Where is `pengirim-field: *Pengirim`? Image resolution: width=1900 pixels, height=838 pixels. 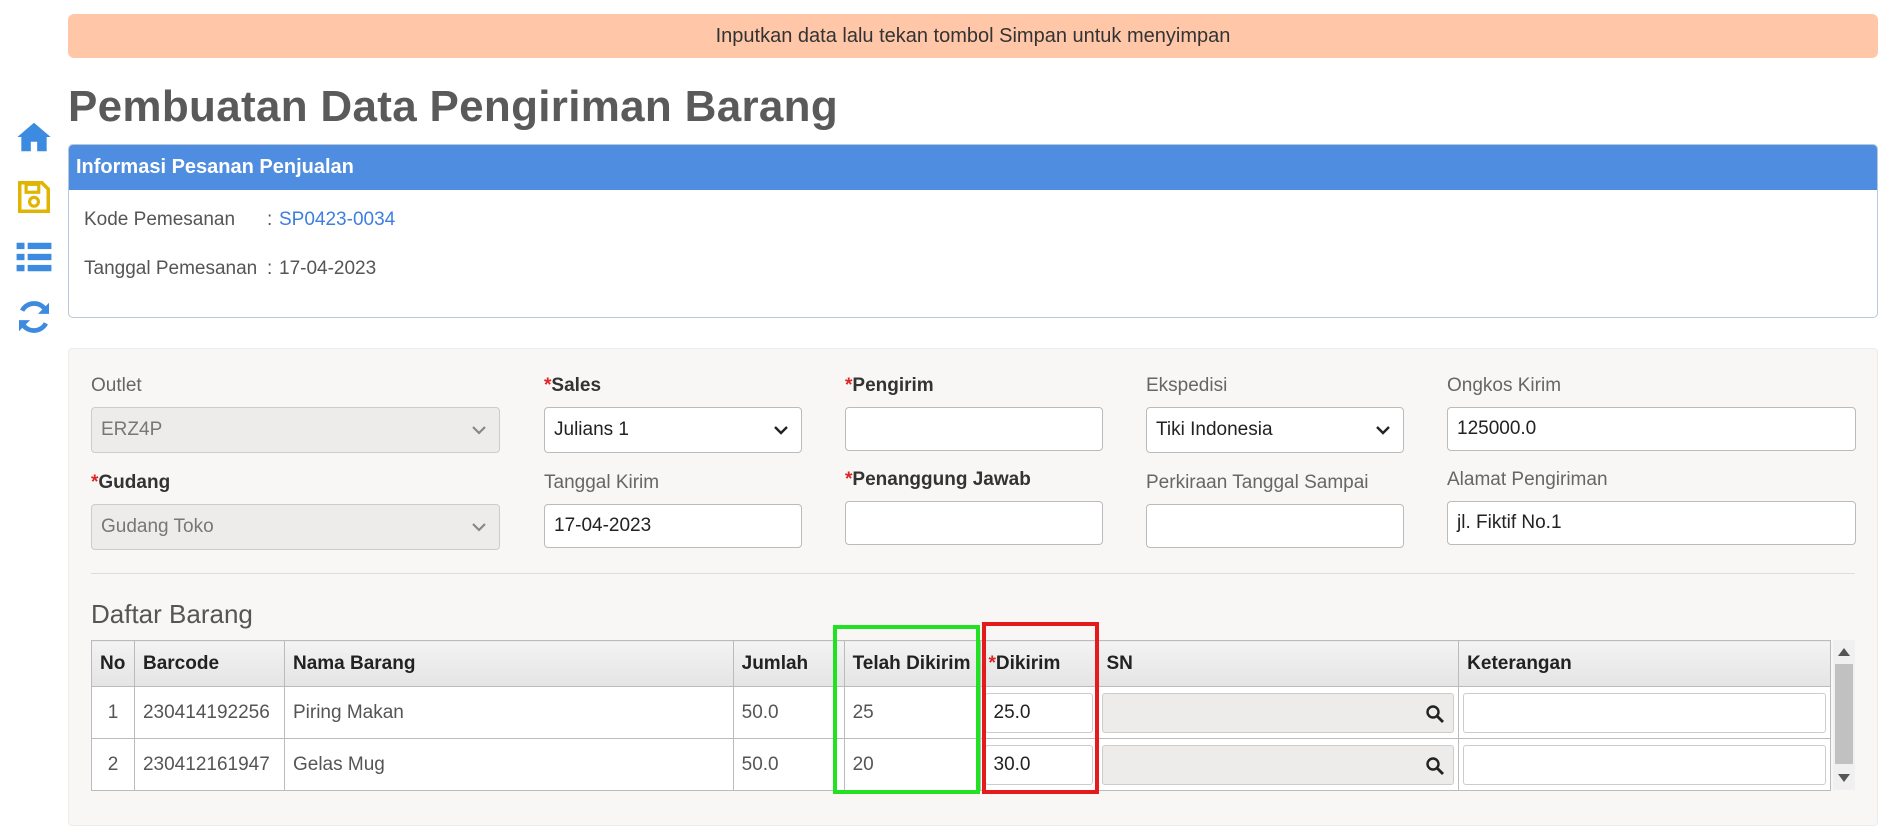
pengirim-field: *Pengirim is located at coordinates (974, 413).